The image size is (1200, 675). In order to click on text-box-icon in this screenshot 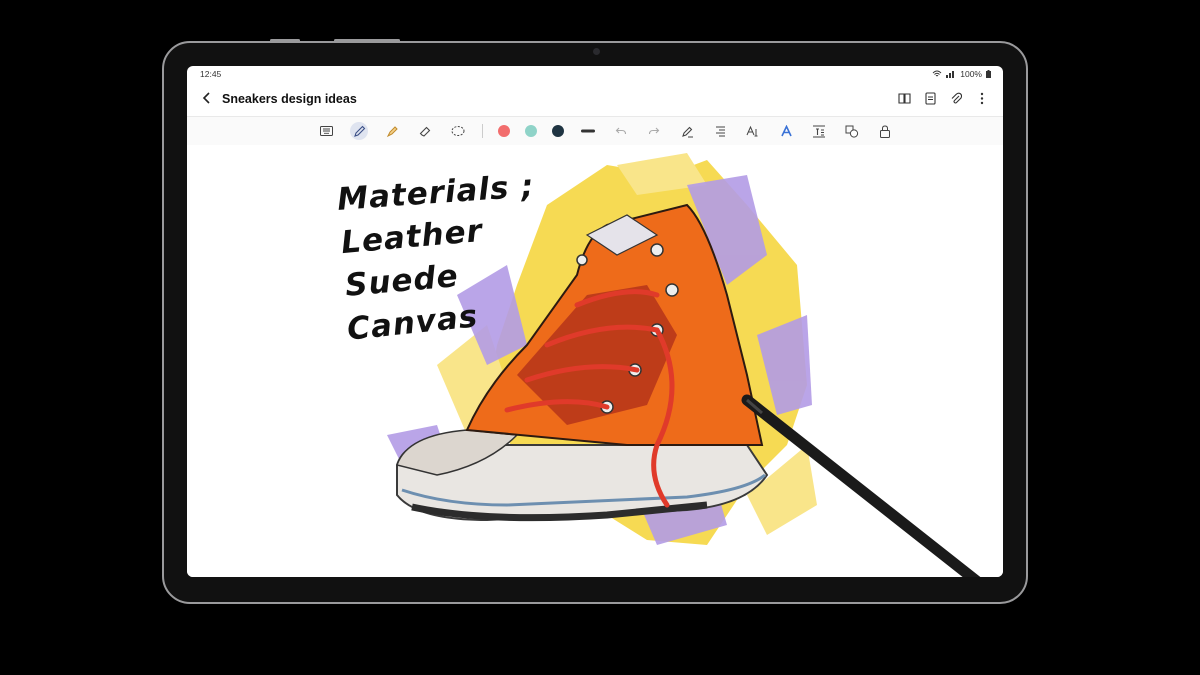, I will do `click(819, 131)`.